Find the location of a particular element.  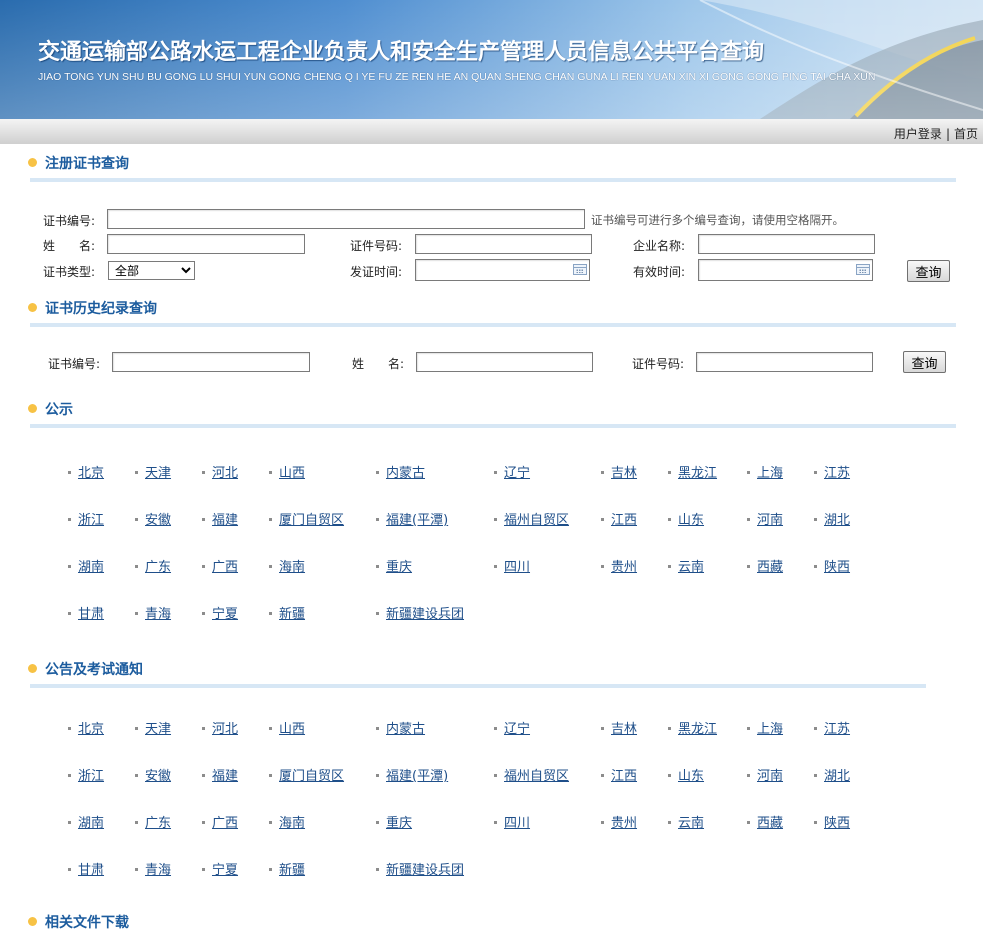

region-item: 广东 is located at coordinates (153, 565).